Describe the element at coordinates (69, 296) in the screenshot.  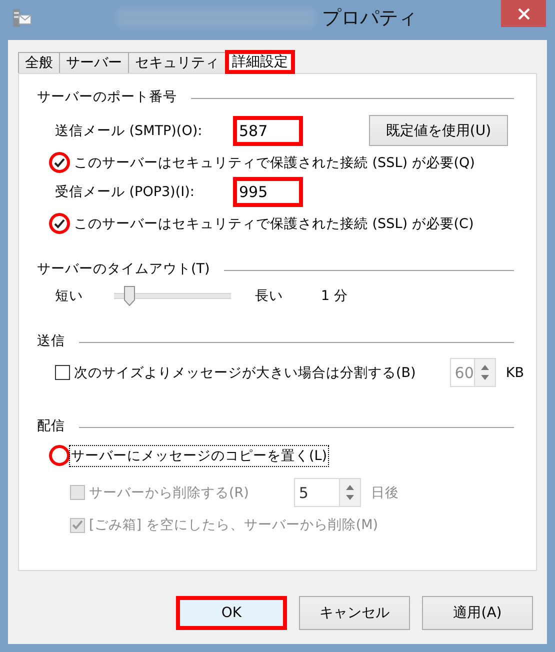
I see `slider-label: 短い` at that location.